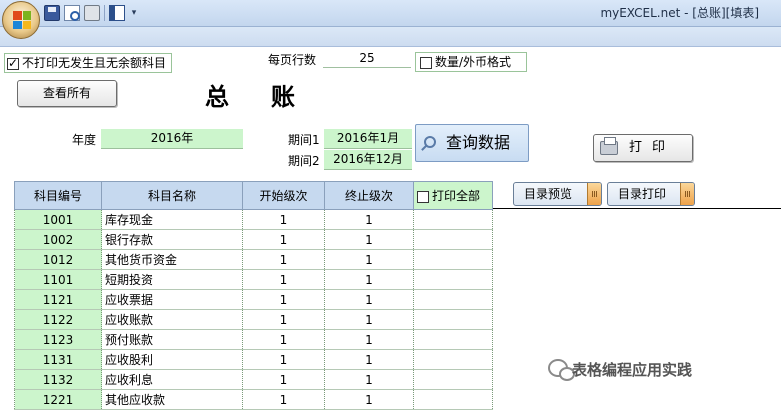 This screenshot has width=781, height=410. What do you see at coordinates (172, 359) in the screenshot?
I see `account-name: 应收股利` at bounding box center [172, 359].